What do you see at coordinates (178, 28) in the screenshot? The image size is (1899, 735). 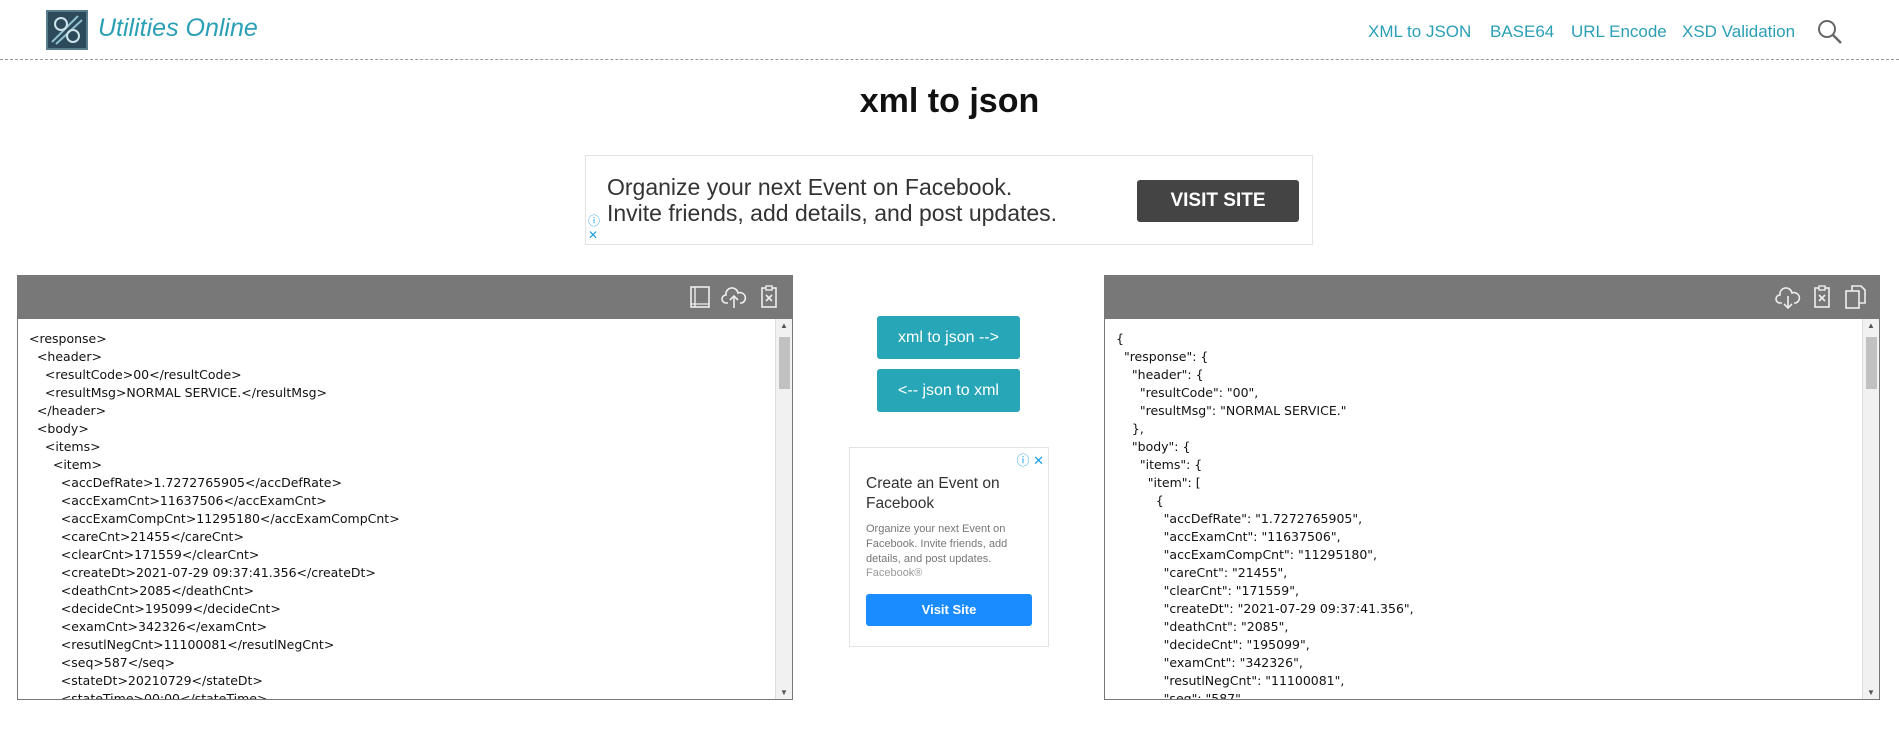 I see `brand-name: Utilities Online` at bounding box center [178, 28].